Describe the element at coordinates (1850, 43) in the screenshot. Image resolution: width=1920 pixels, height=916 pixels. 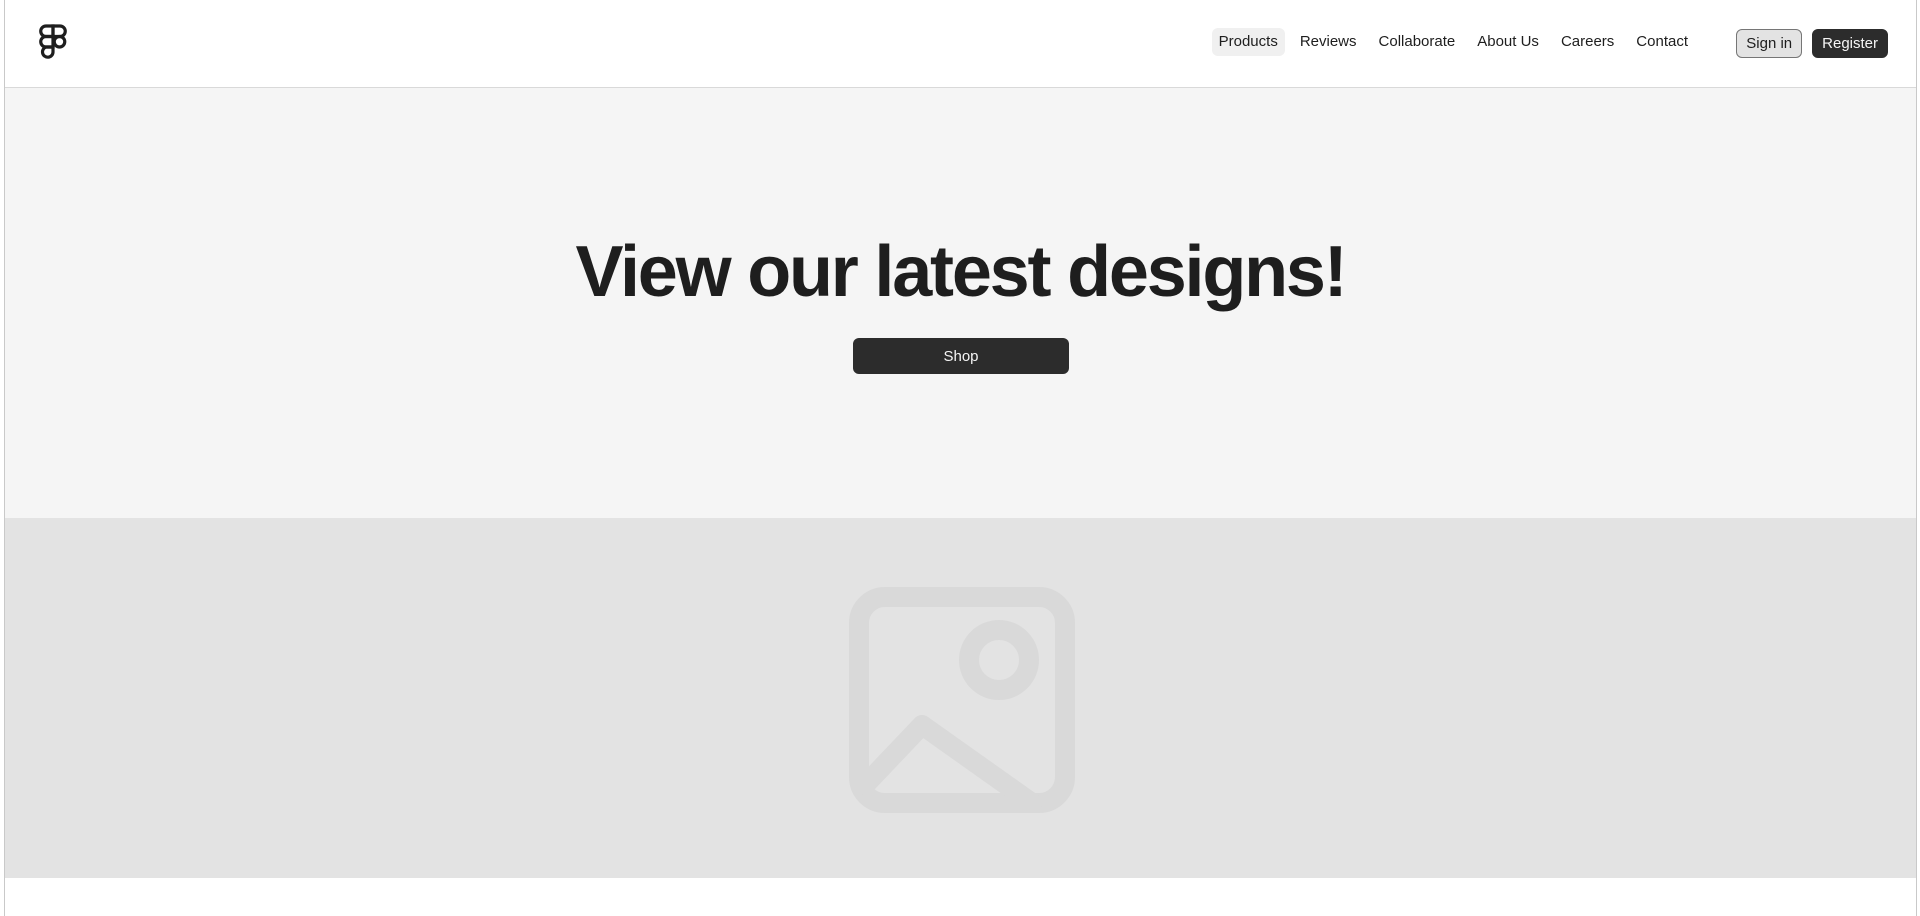
I see `register-button: Register` at that location.